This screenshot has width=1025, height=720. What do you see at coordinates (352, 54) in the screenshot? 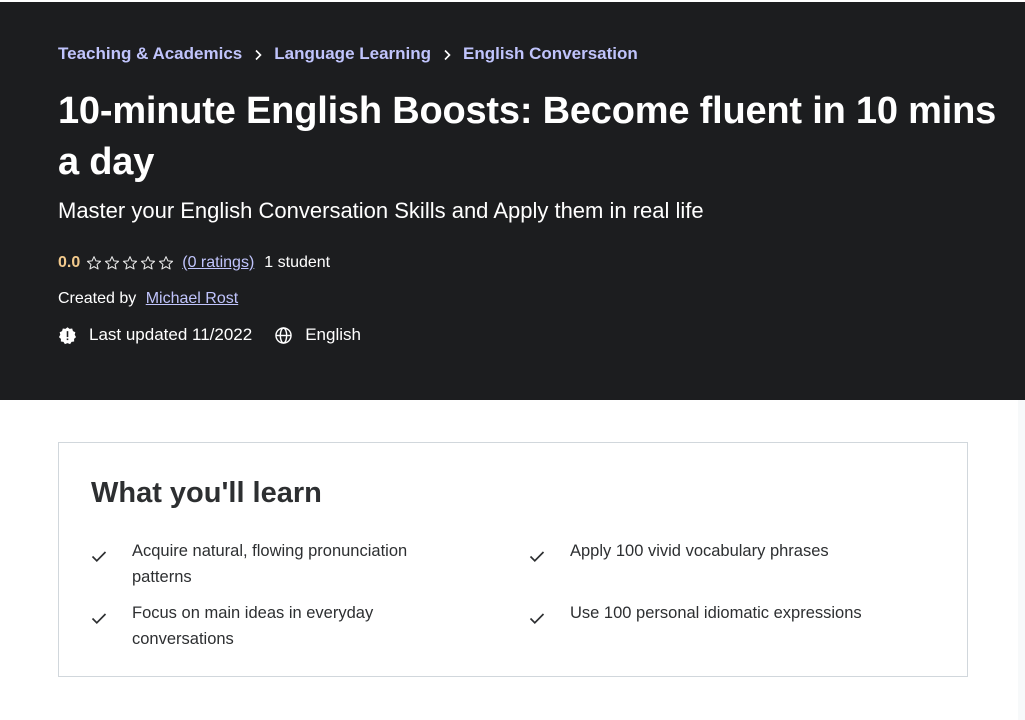
I see `breadcrumb-item-language-learning: Language Learning` at bounding box center [352, 54].